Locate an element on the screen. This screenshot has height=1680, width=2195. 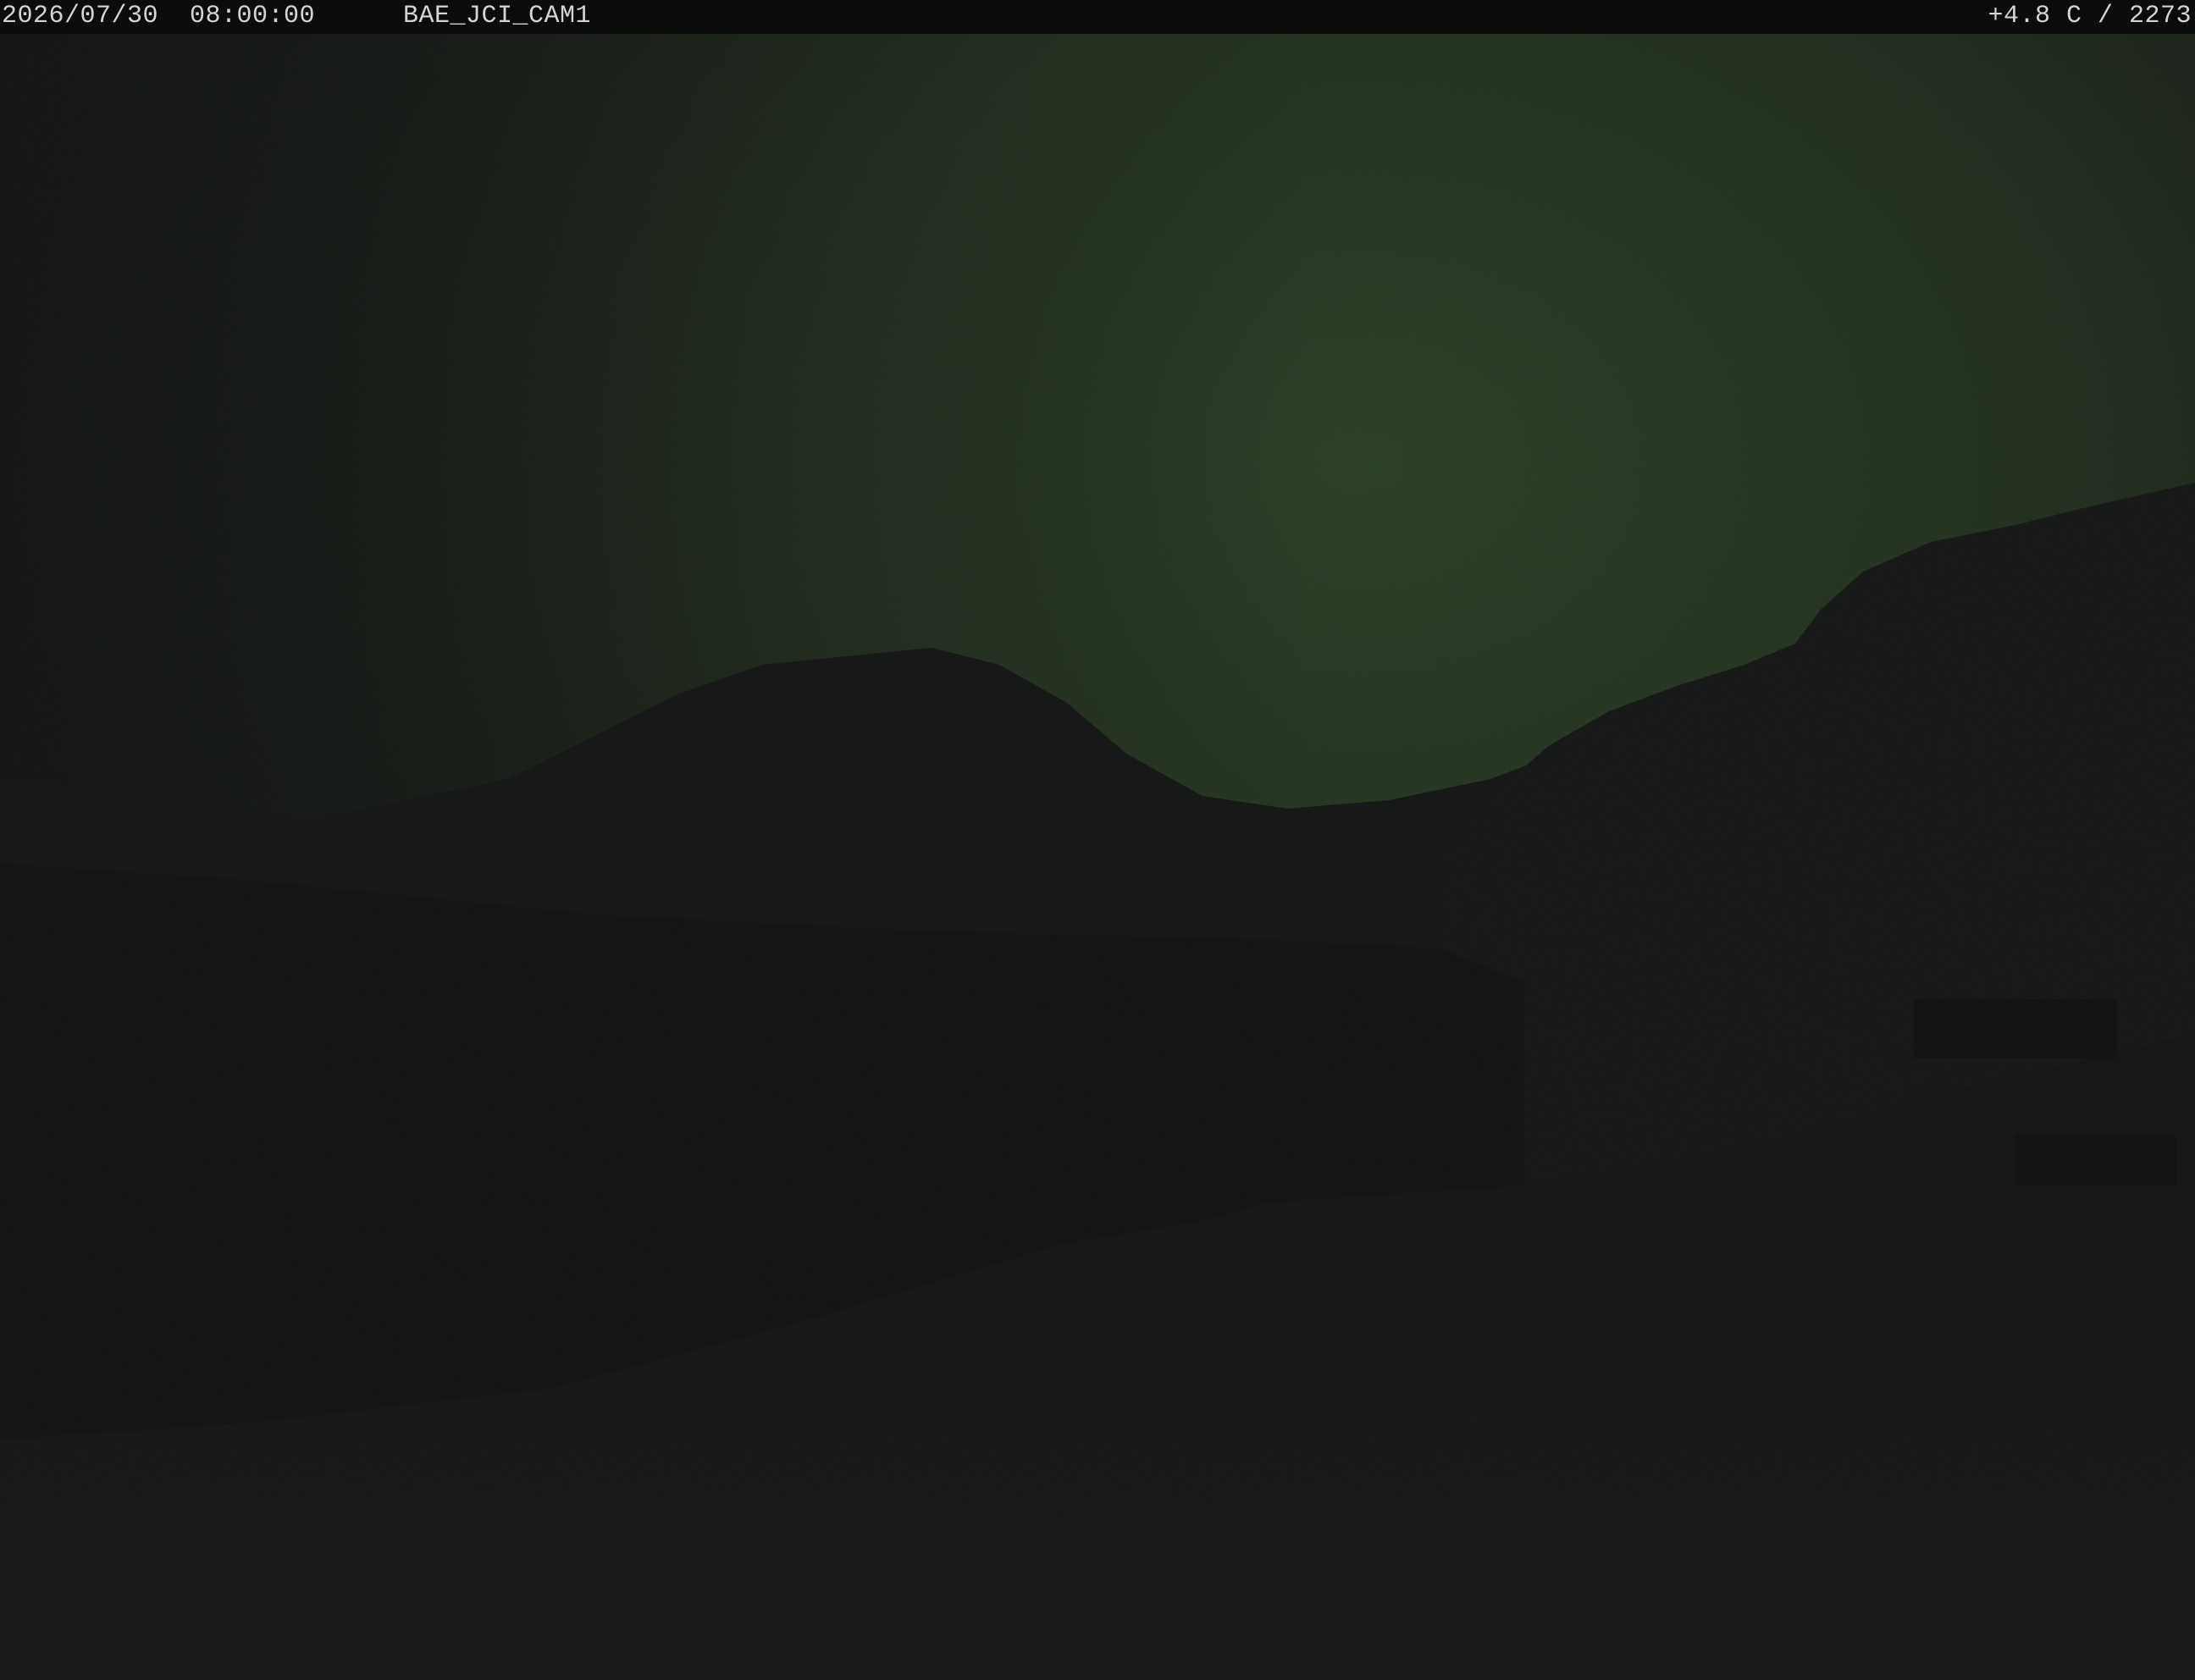
datetime-label: 2026/07/30 08:00:00 is located at coordinates (159, 16).